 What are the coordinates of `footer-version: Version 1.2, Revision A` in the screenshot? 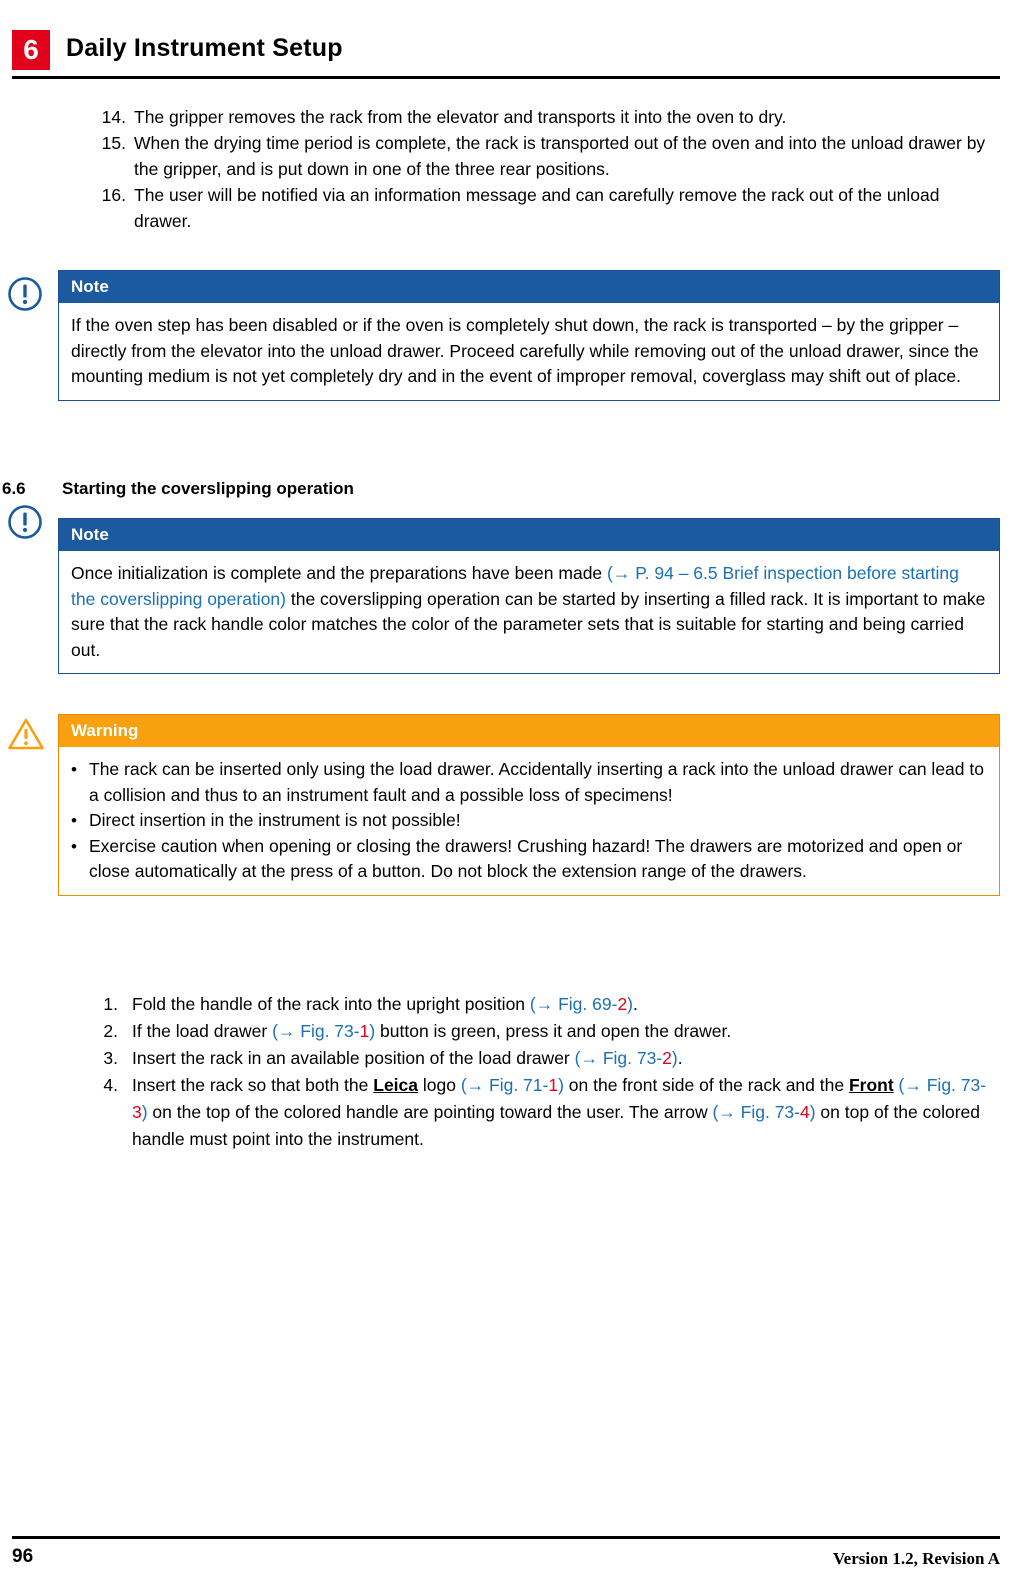 It's located at (916, 1558).